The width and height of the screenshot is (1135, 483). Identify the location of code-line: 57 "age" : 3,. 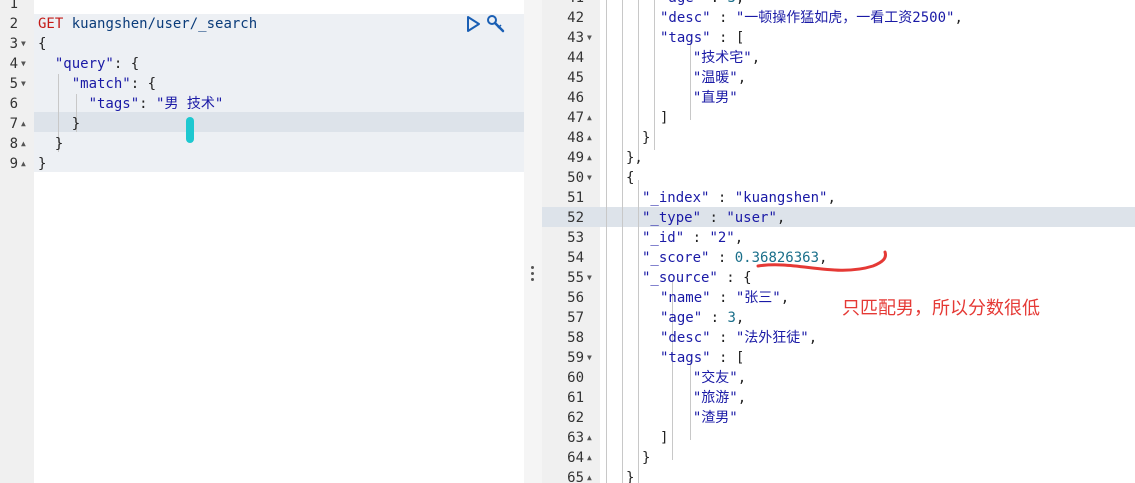
(838, 318).